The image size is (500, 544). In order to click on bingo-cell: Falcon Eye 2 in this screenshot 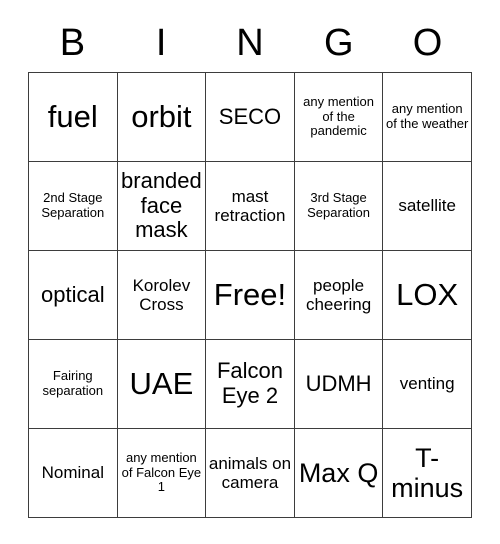, I will do `click(250, 384)`.